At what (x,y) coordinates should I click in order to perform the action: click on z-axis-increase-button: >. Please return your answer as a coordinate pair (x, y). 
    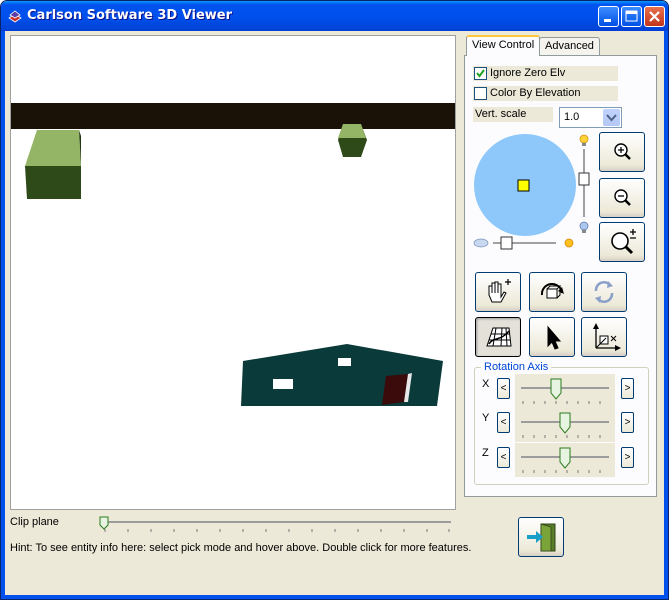
    Looking at the image, I should click on (627, 457).